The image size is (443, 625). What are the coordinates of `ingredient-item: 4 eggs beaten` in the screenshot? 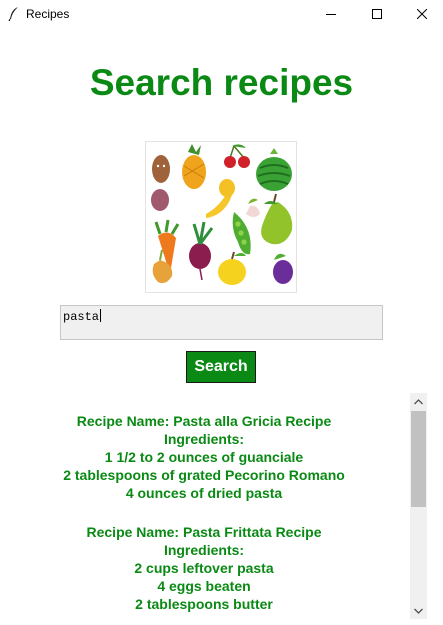 It's located at (204, 586).